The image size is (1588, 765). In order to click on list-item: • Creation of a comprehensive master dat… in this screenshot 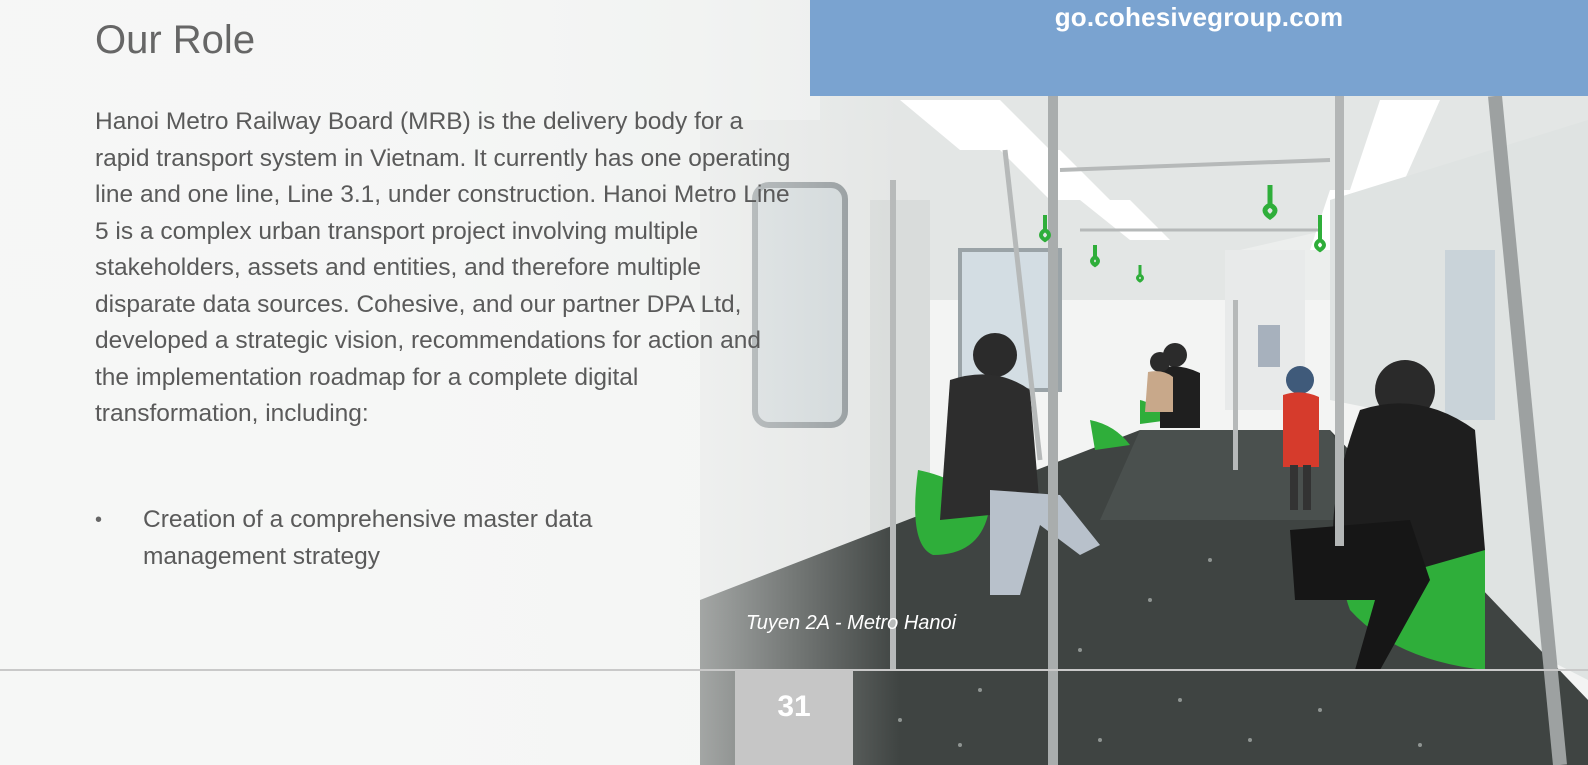, I will do `click(405, 538)`.